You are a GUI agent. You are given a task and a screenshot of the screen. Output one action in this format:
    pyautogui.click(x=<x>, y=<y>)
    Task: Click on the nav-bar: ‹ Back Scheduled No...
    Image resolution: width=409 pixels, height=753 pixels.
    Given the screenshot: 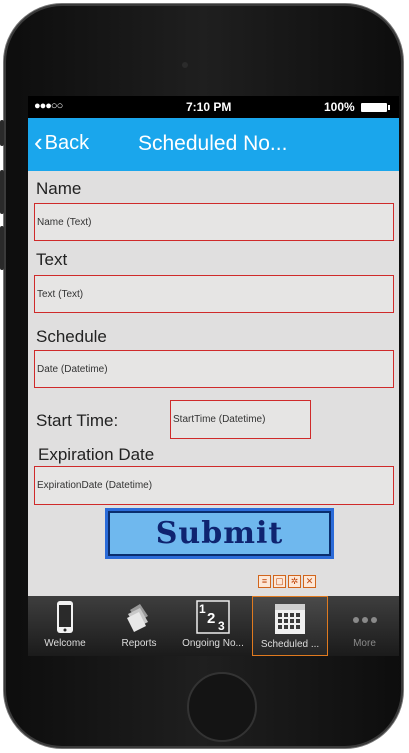 What is the action you would take?
    pyautogui.click(x=213, y=144)
    